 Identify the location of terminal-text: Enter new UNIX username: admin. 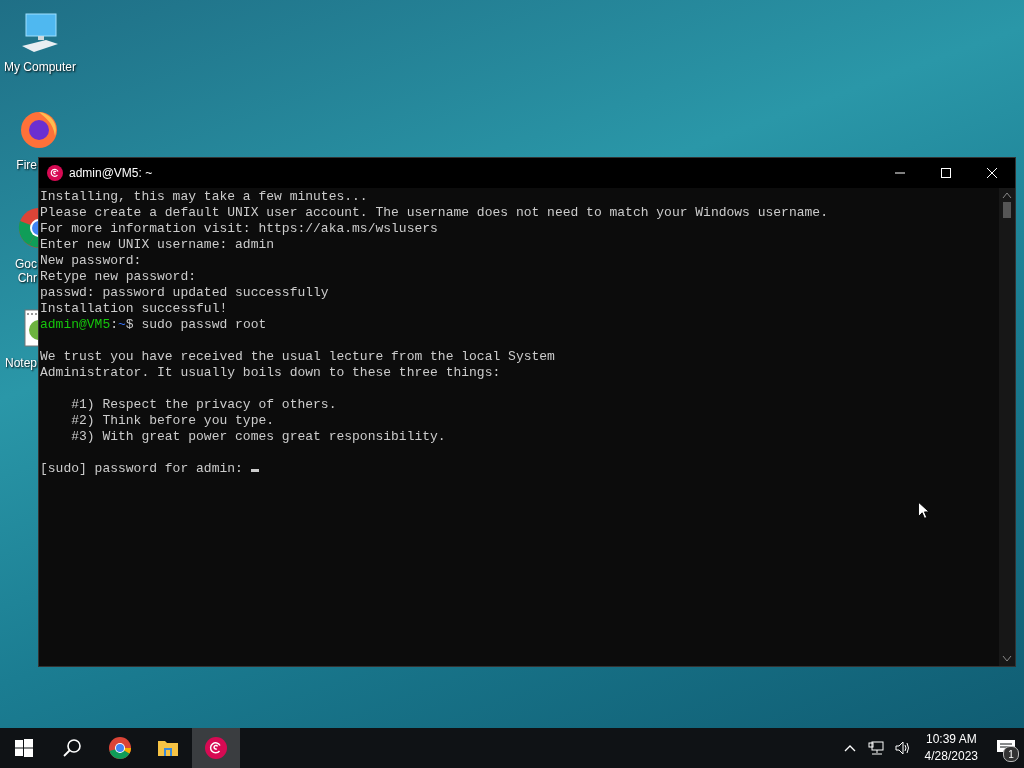
(157, 244).